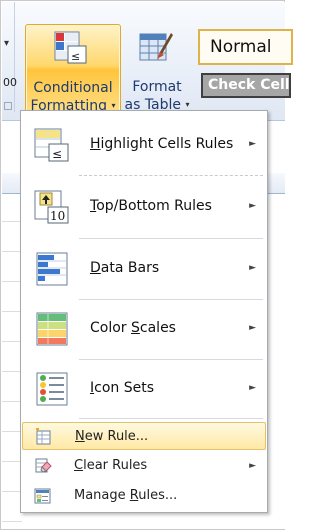 The image size is (320, 530). Describe the element at coordinates (125, 268) in the screenshot. I see `menu-item-label: Data Bars` at that location.